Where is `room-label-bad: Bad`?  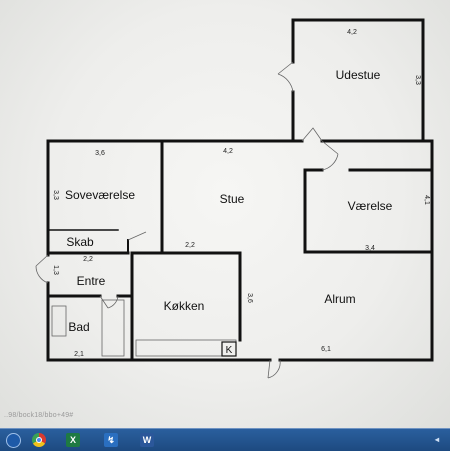 room-label-bad: Bad is located at coordinates (78, 327).